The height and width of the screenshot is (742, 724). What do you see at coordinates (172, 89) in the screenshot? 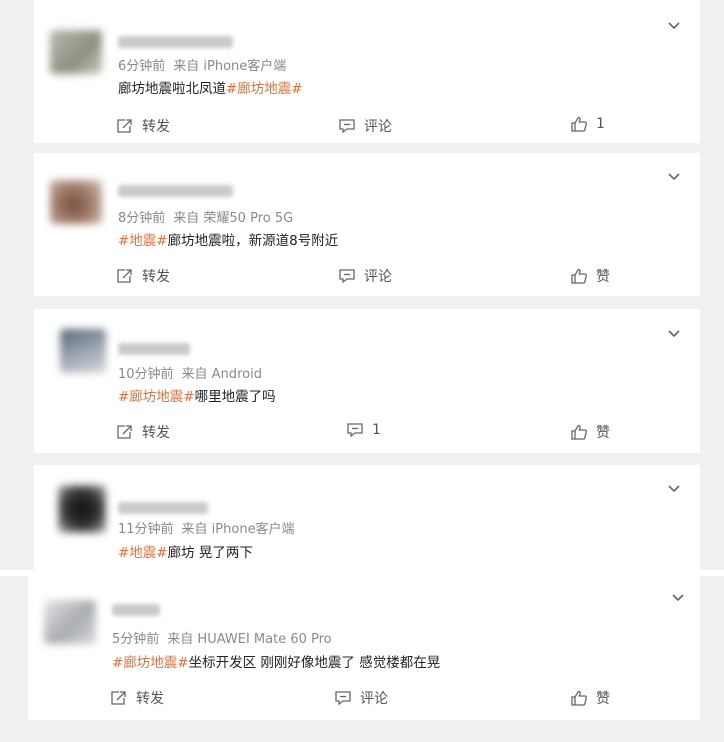
I see `post-text-body: 廊坊地震啦北凤道` at bounding box center [172, 89].